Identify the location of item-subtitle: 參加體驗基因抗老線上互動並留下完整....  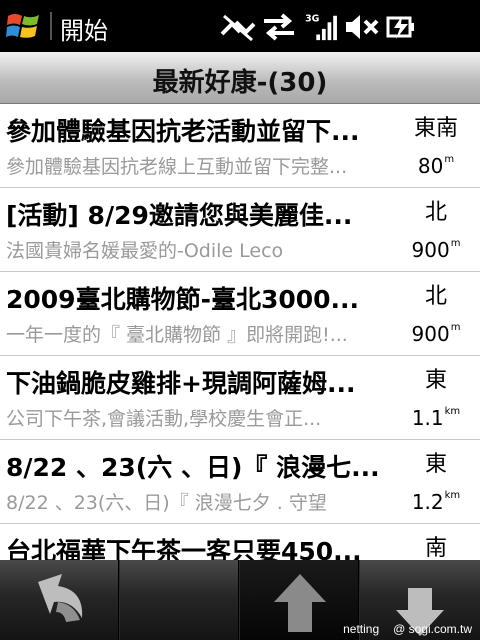
(177, 167).